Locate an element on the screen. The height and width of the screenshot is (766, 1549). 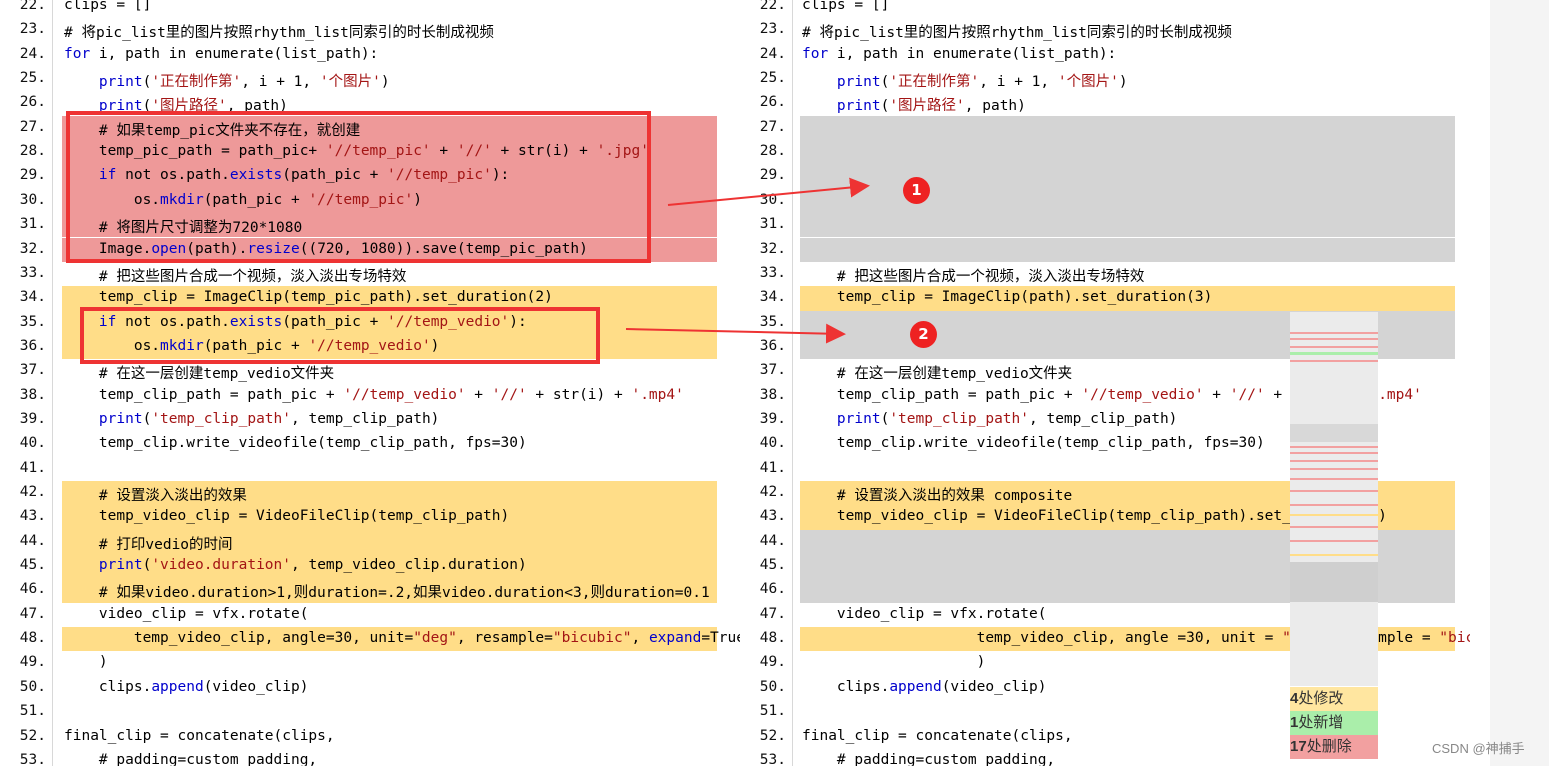
code-text: temp_clip_path = path_pic + is located at coordinates (942, 394).